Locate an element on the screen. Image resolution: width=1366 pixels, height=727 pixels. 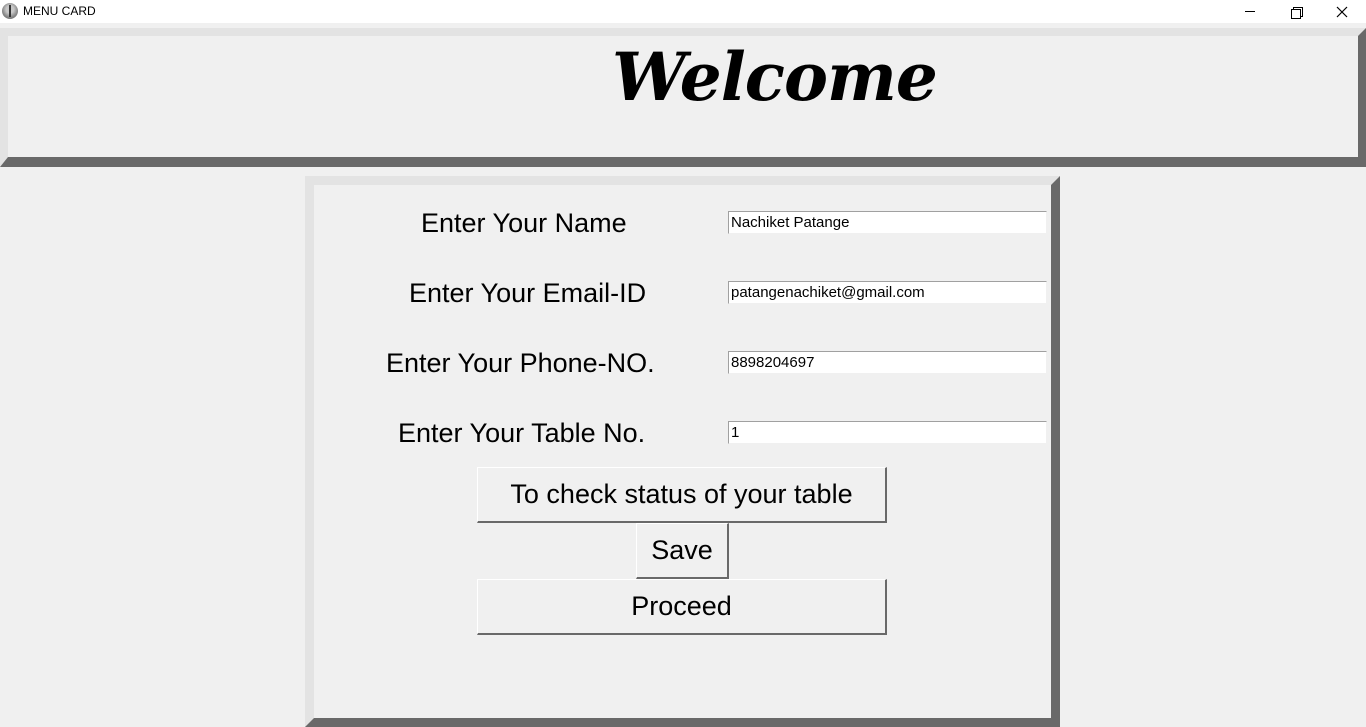
save-button: Save is located at coordinates (682, 551).